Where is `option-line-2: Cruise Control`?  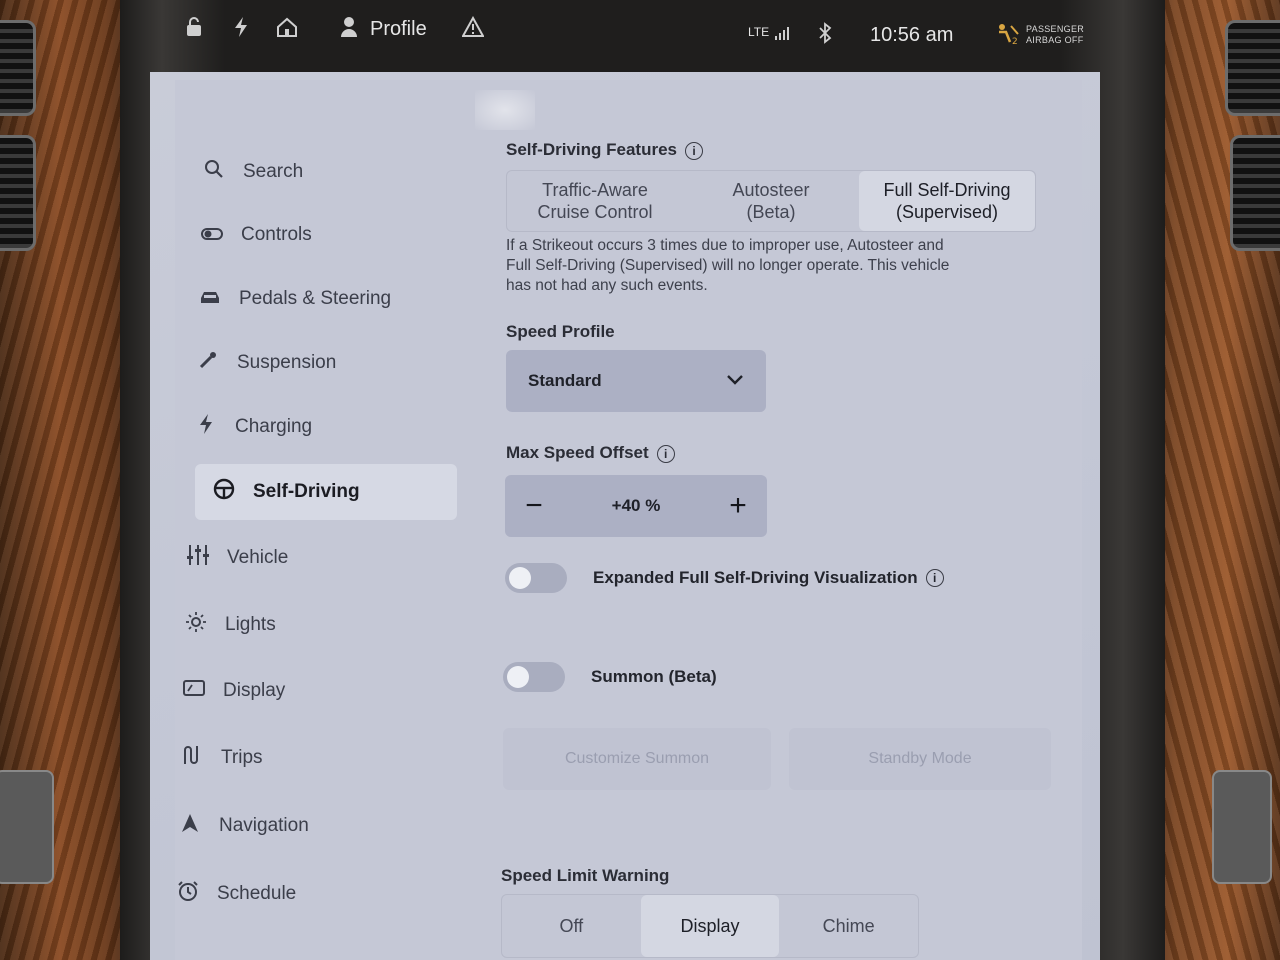 option-line-2: Cruise Control is located at coordinates (595, 212).